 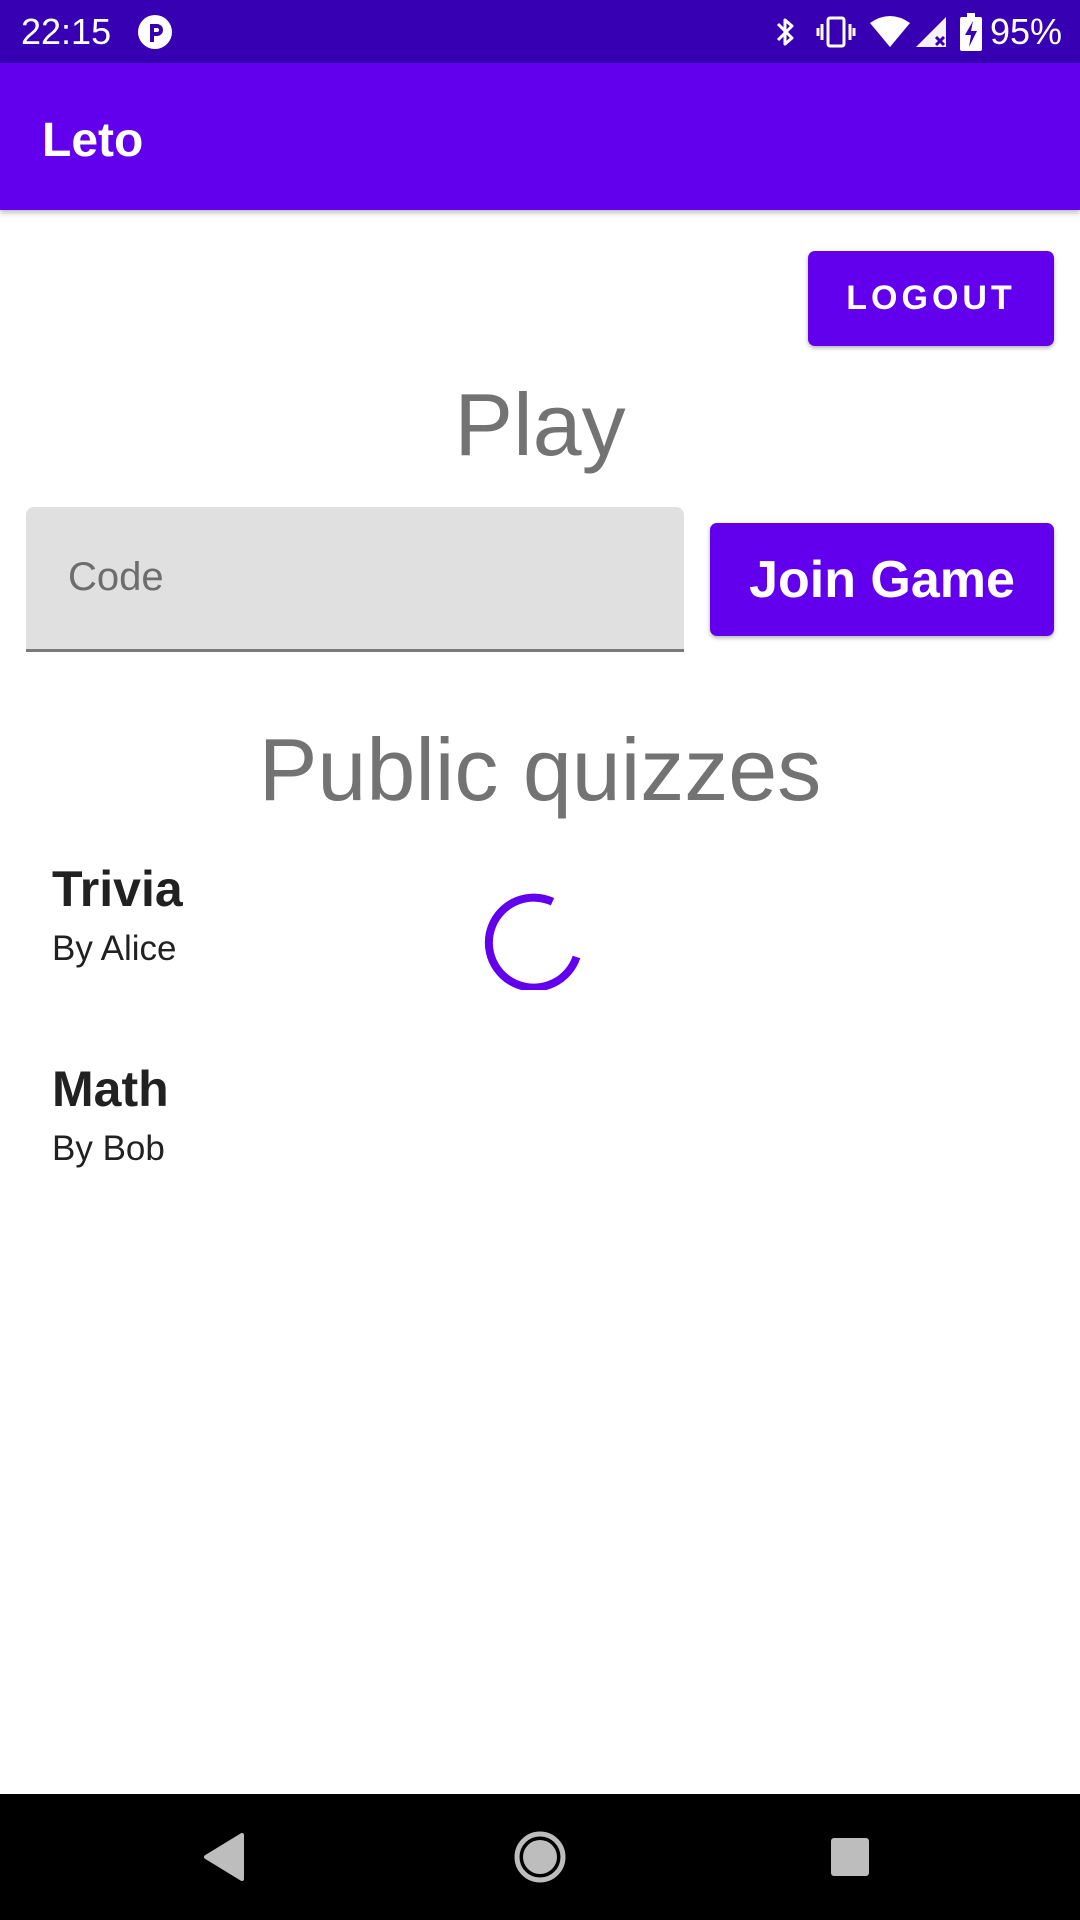 I want to click on wifi-icon, so click(x=889, y=32).